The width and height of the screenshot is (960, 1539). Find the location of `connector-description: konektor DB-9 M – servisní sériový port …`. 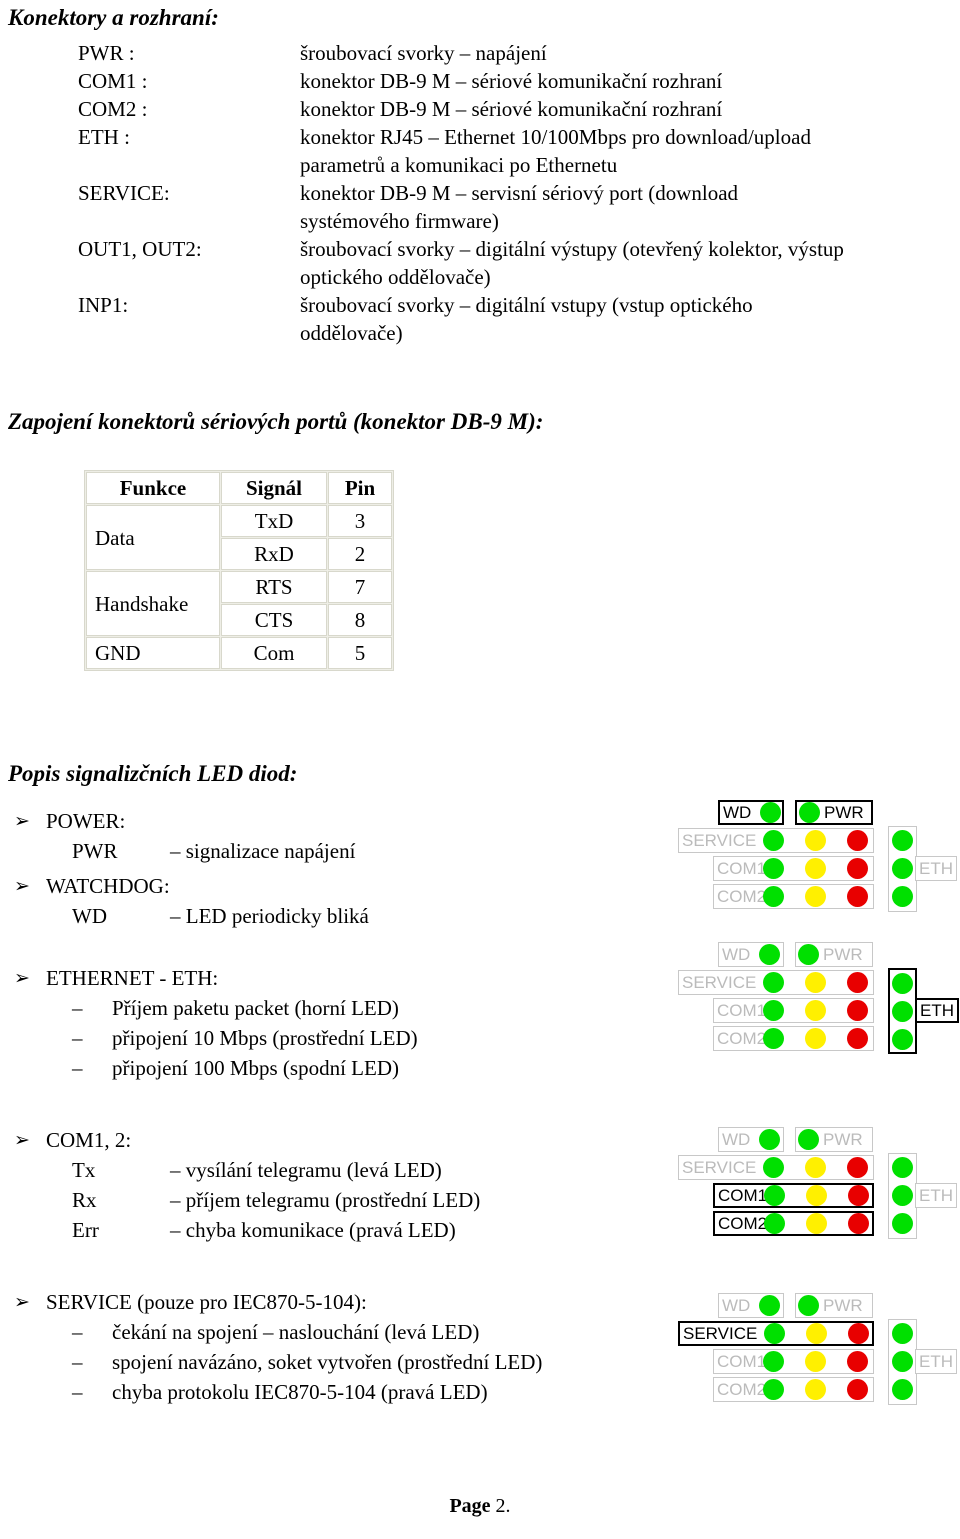

connector-description: konektor DB-9 M – servisní sériový port … is located at coordinates (519, 193).